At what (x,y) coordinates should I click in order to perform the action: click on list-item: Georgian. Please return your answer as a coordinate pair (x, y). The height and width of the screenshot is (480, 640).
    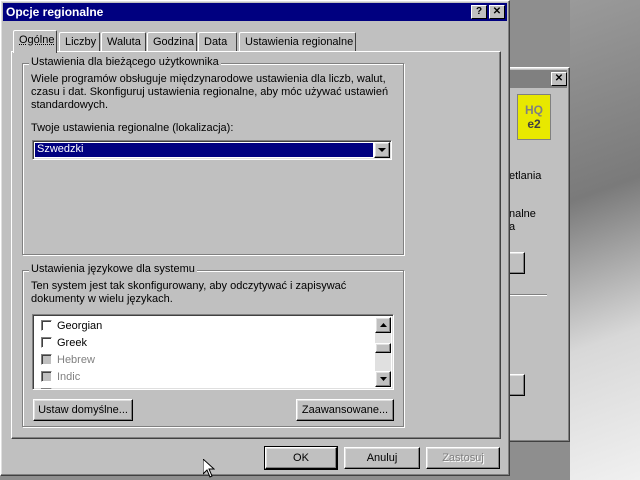
    Looking at the image, I should click on (204, 325).